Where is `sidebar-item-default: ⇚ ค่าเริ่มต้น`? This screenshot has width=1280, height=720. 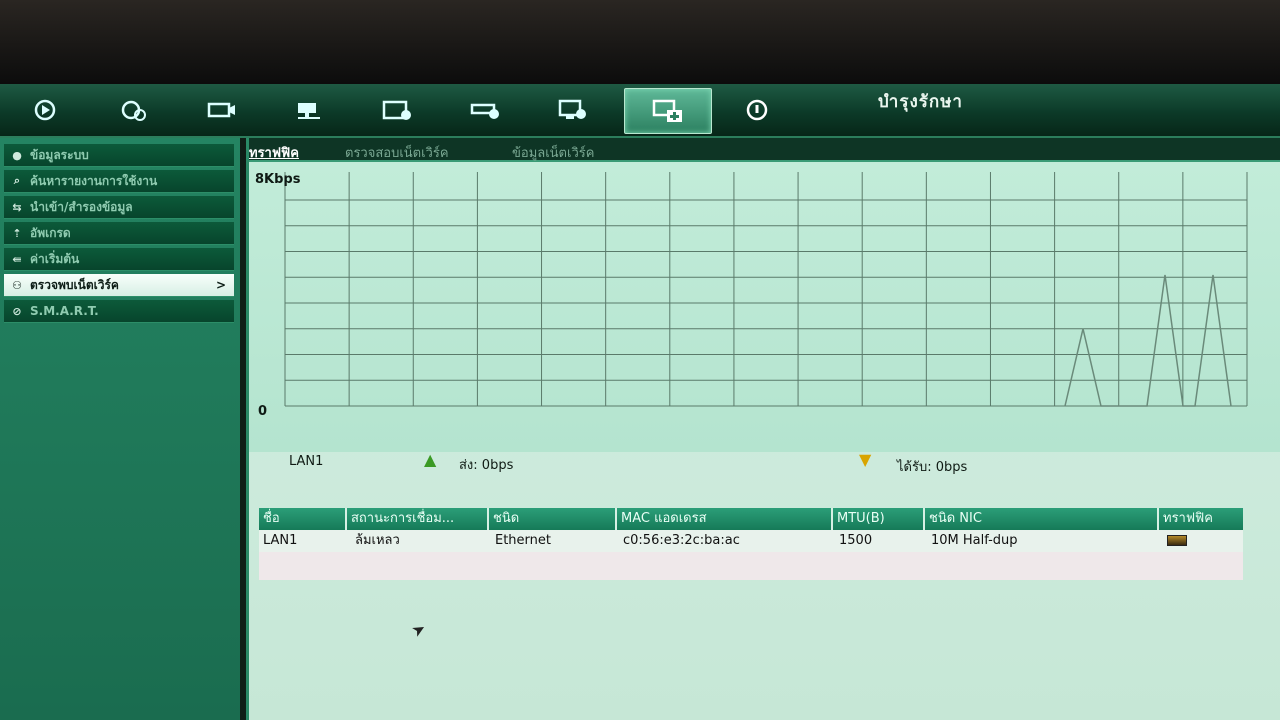 sidebar-item-default: ⇚ ค่าเริ่มต้น is located at coordinates (119, 259).